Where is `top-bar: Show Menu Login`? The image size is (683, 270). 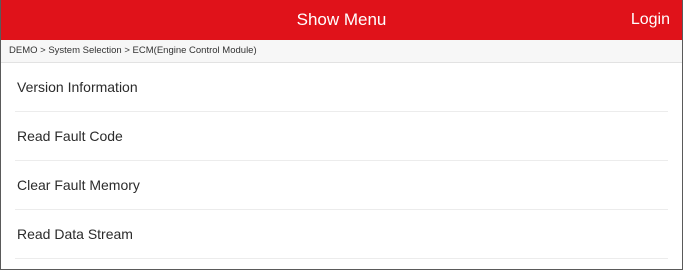
top-bar: Show Menu Login is located at coordinates (341, 20).